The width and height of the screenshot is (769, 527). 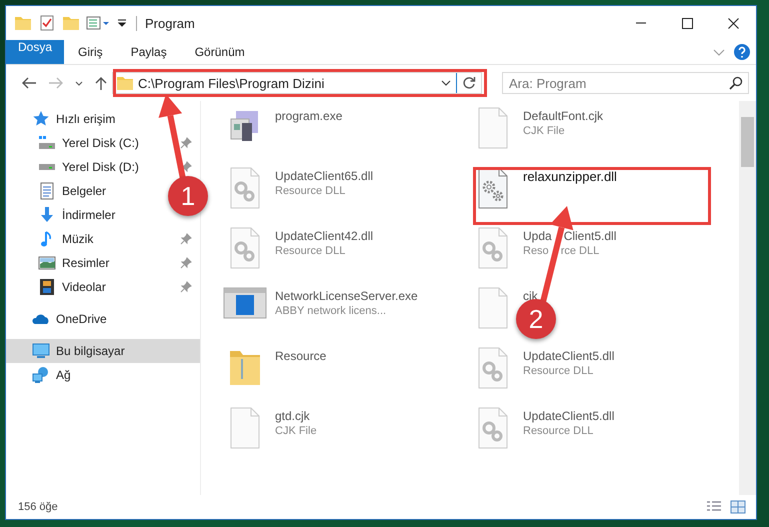 What do you see at coordinates (580, 251) in the screenshot?
I see `file-type: rce DLL` at bounding box center [580, 251].